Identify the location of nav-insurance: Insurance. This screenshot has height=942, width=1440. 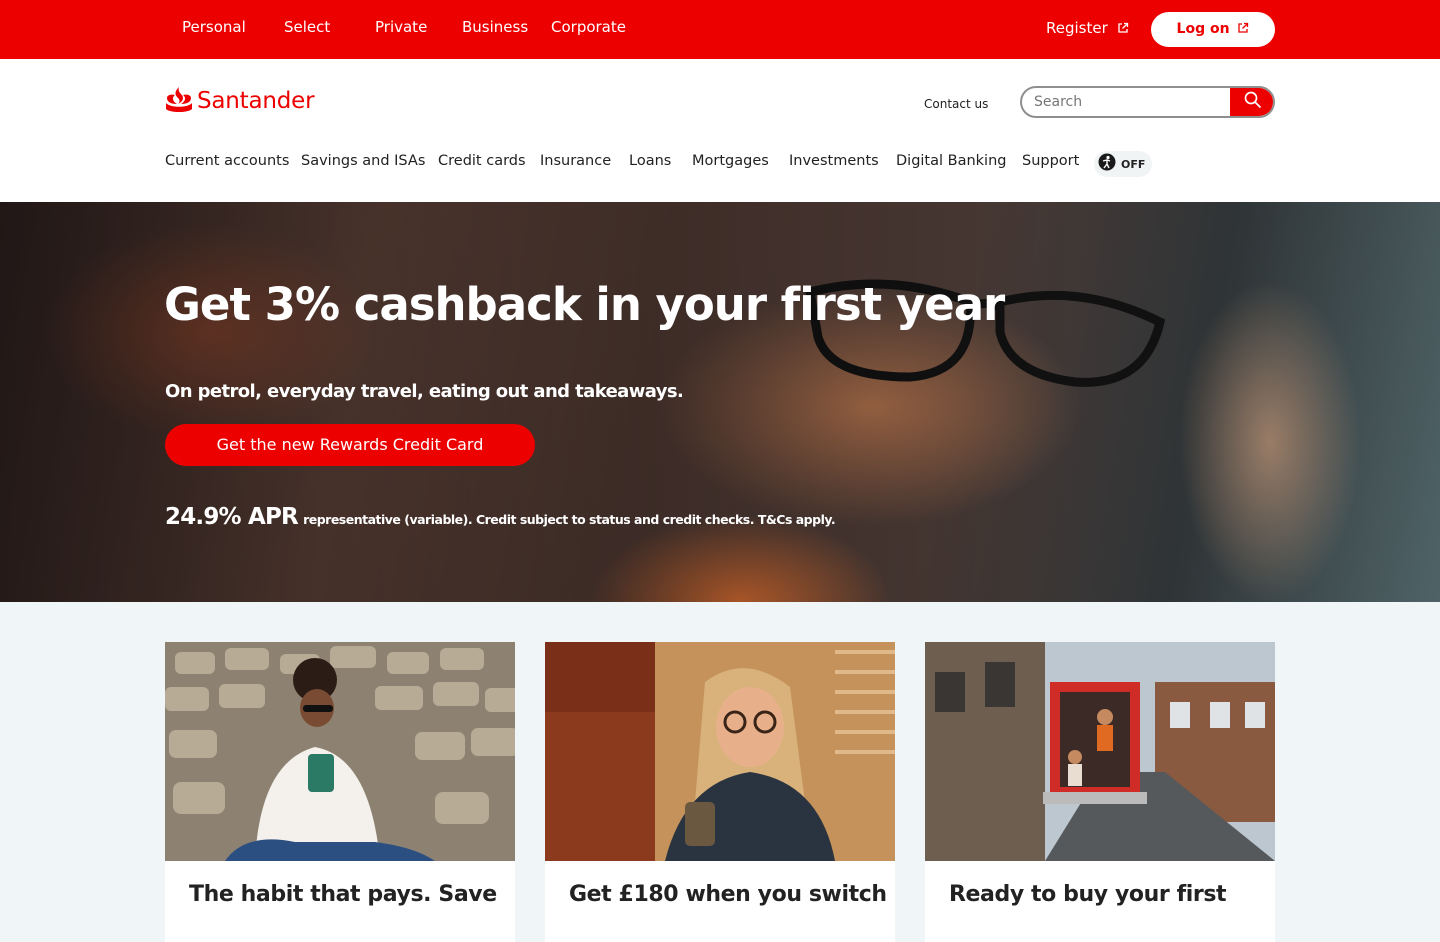
(575, 161).